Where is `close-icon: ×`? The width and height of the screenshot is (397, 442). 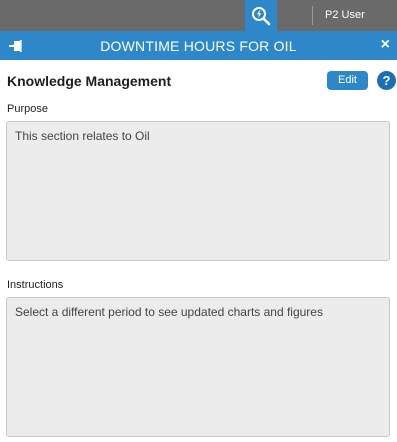 close-icon: × is located at coordinates (385, 45).